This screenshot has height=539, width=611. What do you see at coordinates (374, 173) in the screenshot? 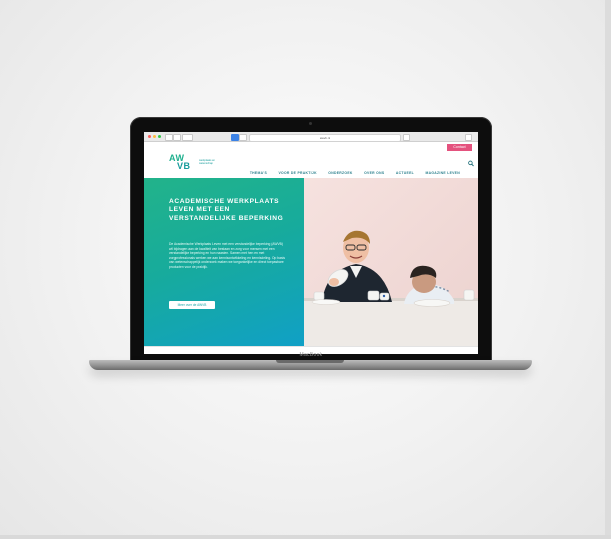
I see `nav-item-over-ons: OVER ONS` at bounding box center [374, 173].